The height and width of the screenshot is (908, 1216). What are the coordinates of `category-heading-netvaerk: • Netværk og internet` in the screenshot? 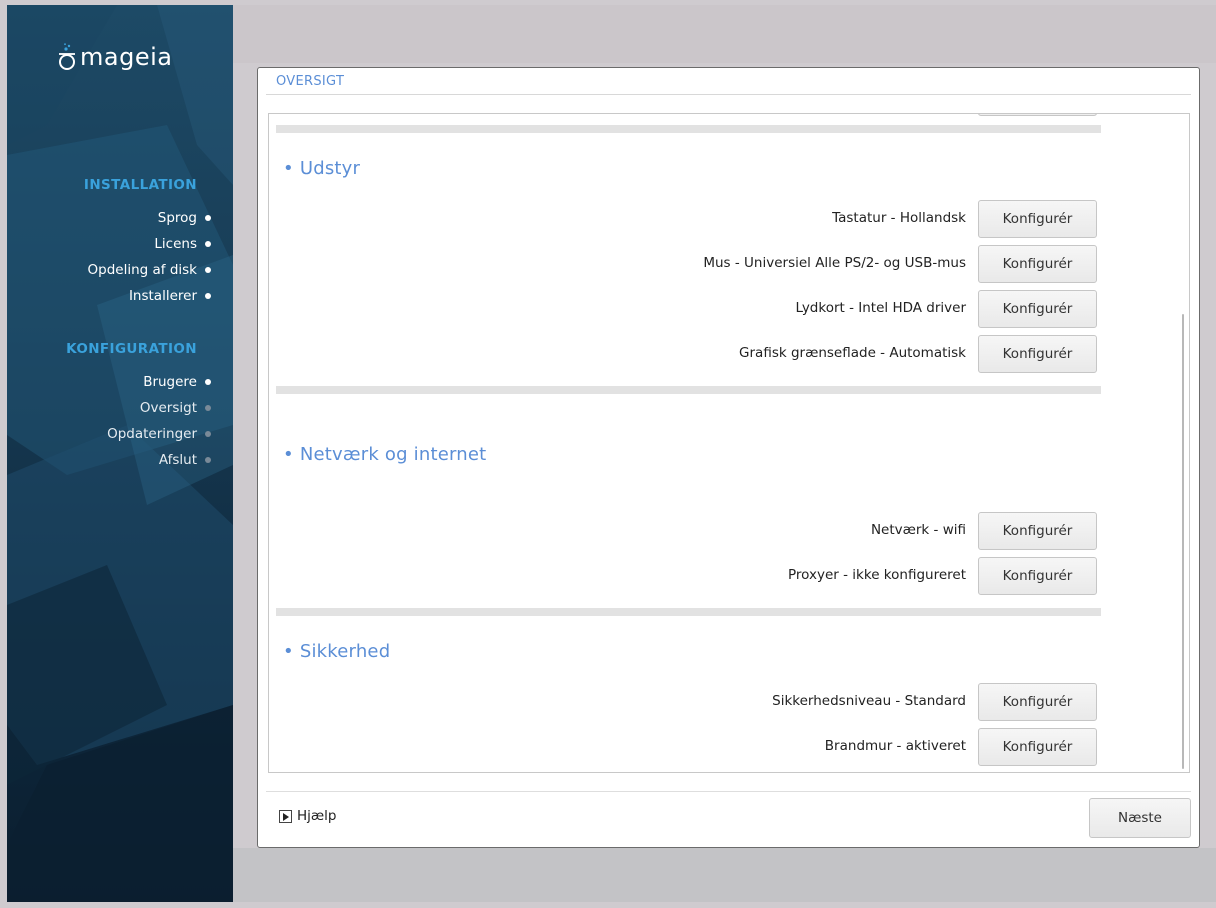 It's located at (385, 454).